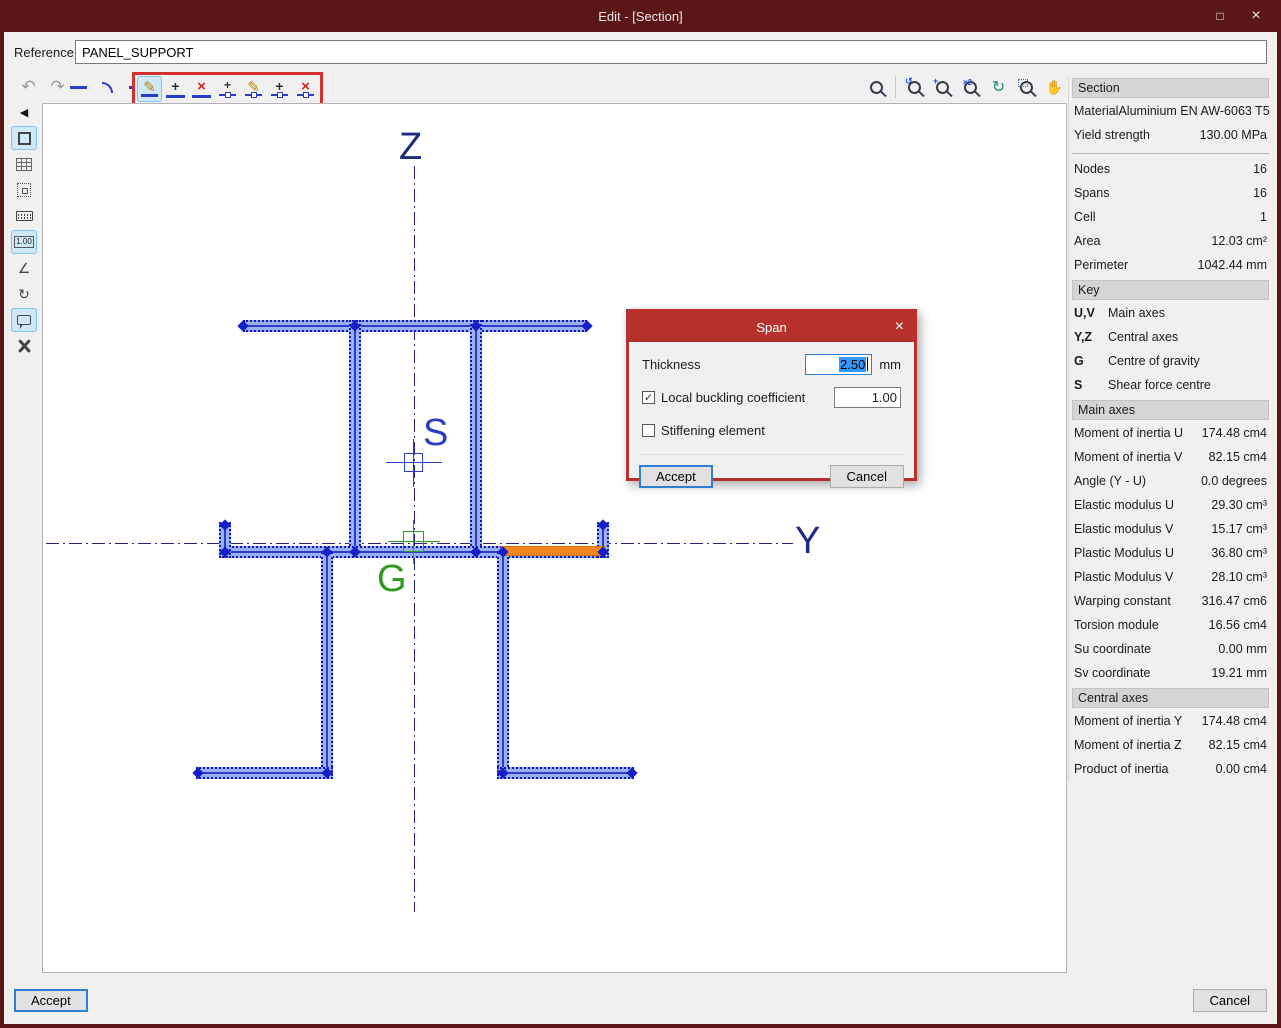 The width and height of the screenshot is (1281, 1028). I want to click on move-span-button: +, so click(175, 89).